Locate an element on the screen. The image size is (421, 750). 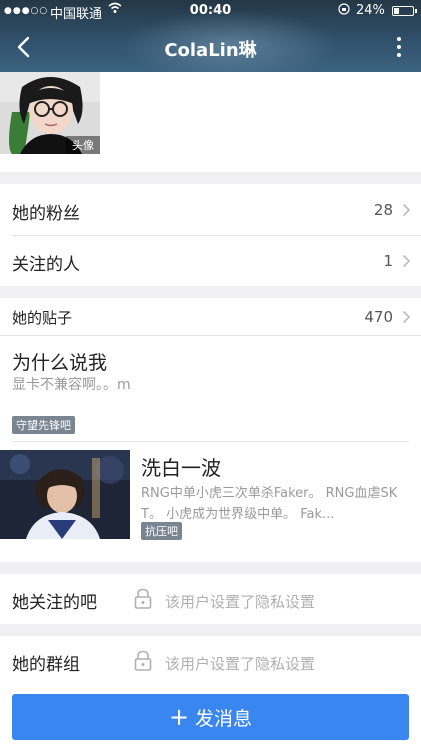
following-count: 1 is located at coordinates (388, 261).